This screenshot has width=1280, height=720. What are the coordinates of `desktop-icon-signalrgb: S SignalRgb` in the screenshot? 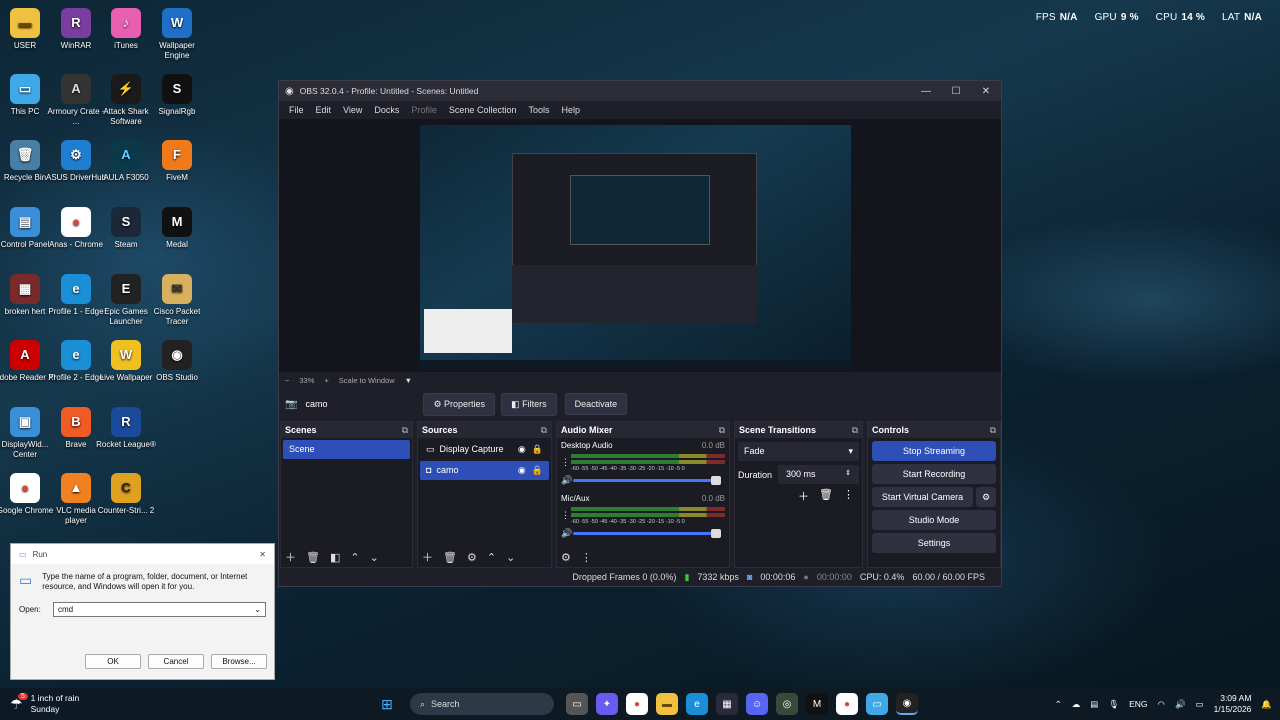 It's located at (177, 95).